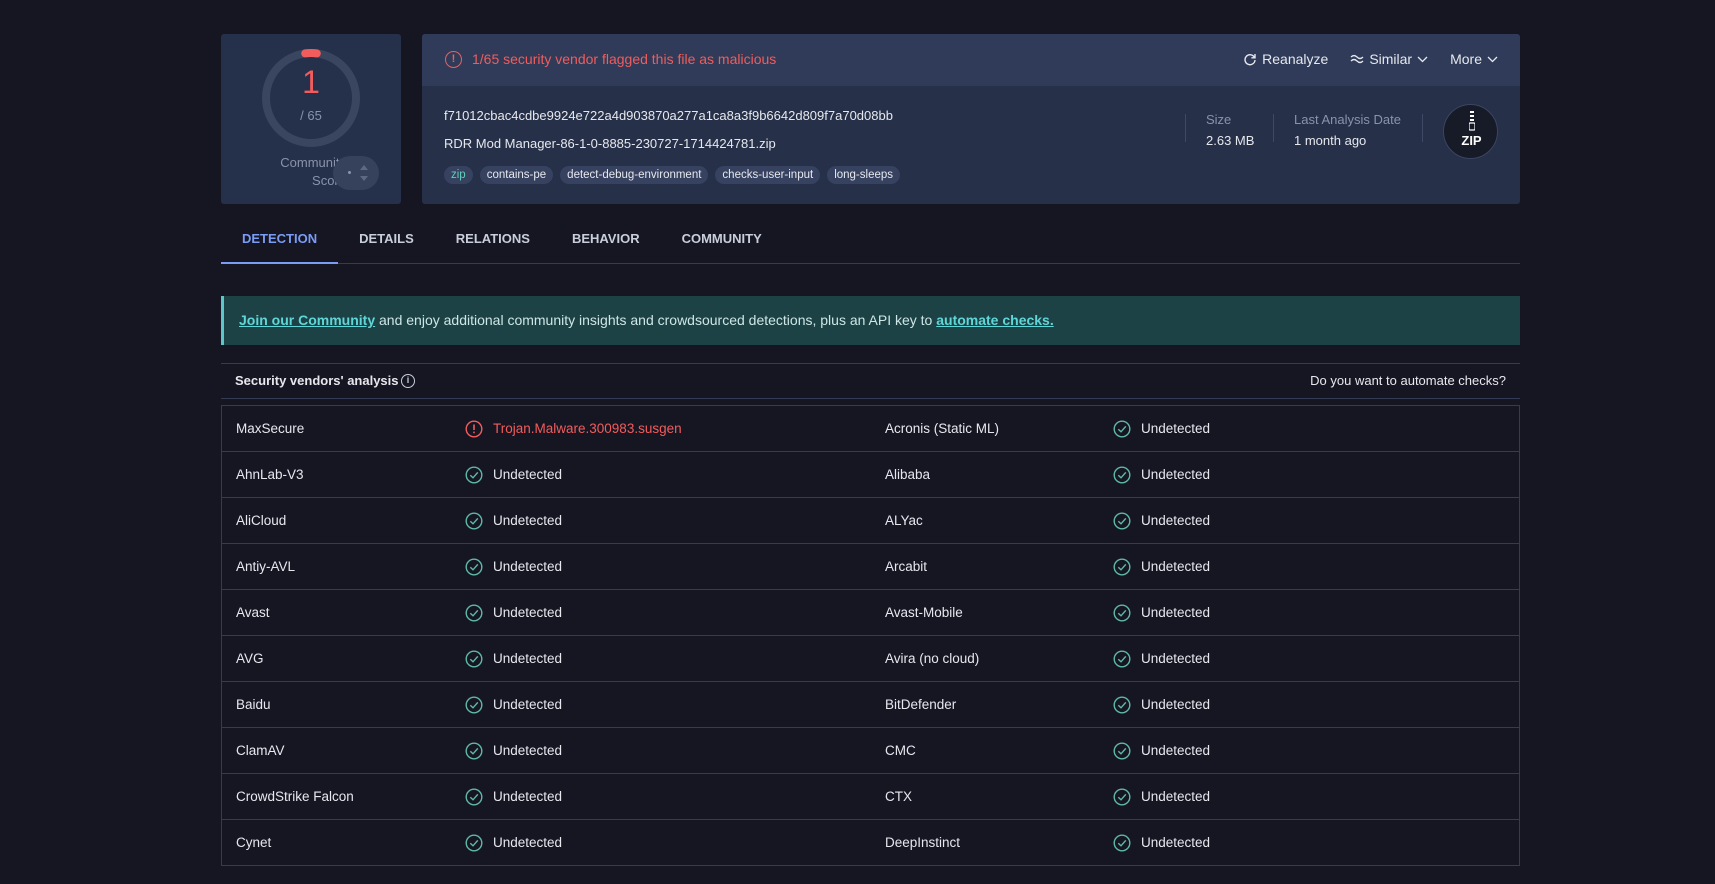 The height and width of the screenshot is (884, 1715). What do you see at coordinates (293, 172) in the screenshot?
I see `community-score-label: Community Score` at bounding box center [293, 172].